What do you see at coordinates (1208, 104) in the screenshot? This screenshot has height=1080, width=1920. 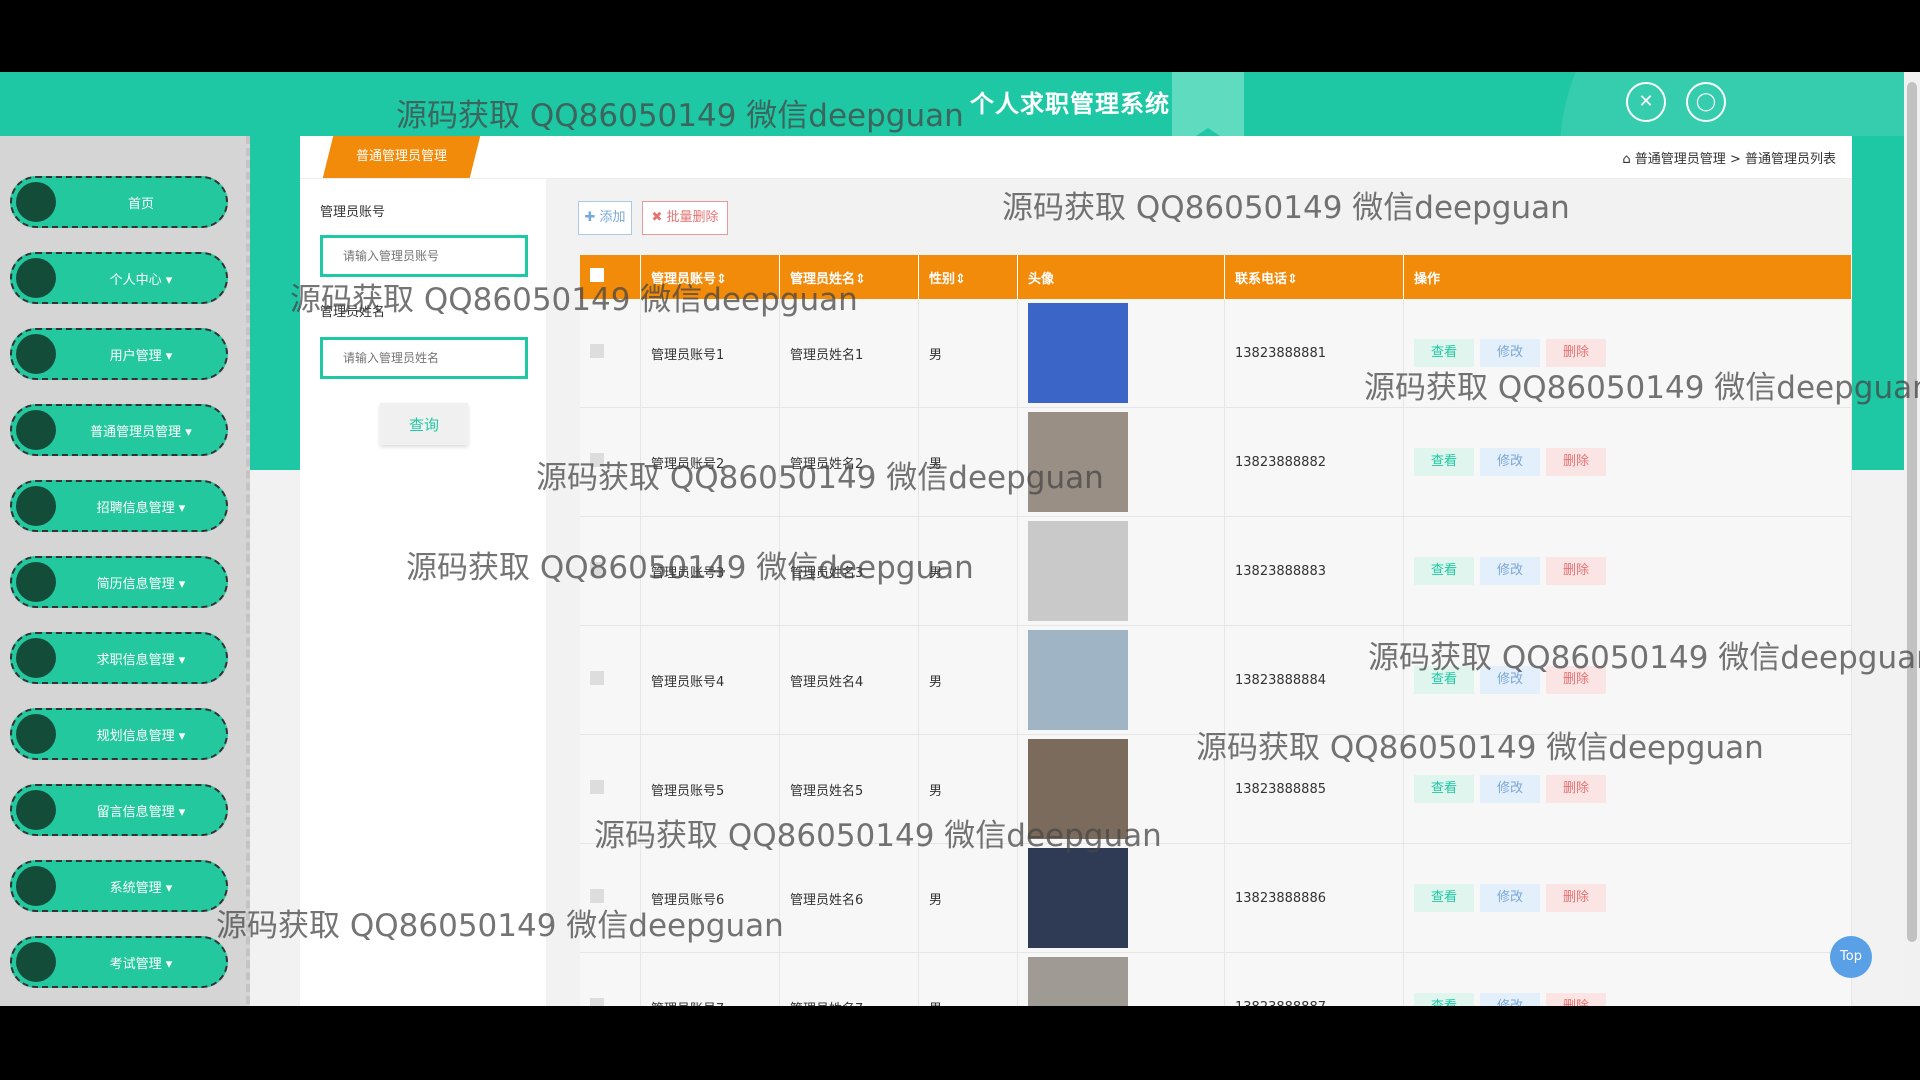 I see `ribbon-decoration` at bounding box center [1208, 104].